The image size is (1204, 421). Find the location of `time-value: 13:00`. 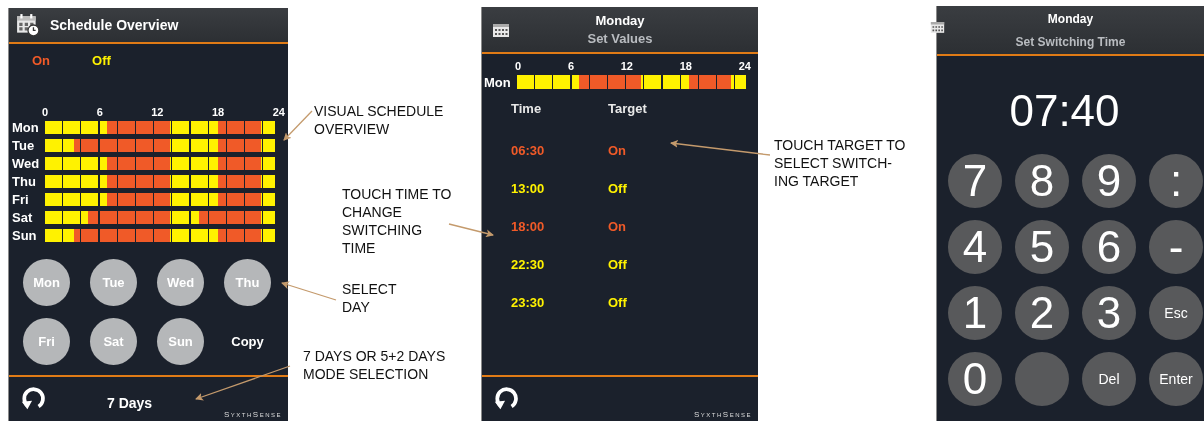

time-value: 13:00 is located at coordinates (528, 188).